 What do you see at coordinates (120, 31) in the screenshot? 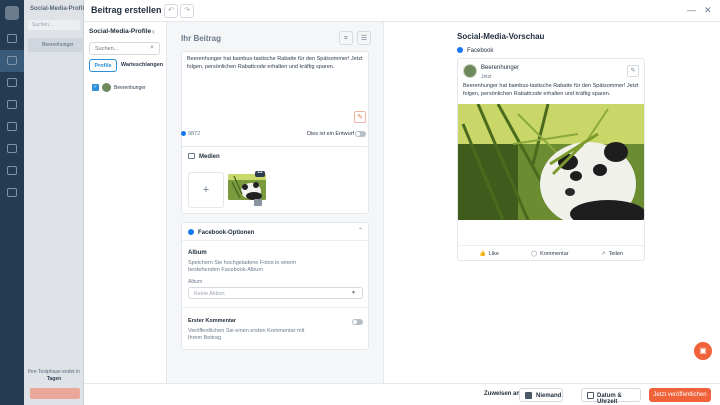
I see `profiles-title: Social-Media-Profile` at bounding box center [120, 31].